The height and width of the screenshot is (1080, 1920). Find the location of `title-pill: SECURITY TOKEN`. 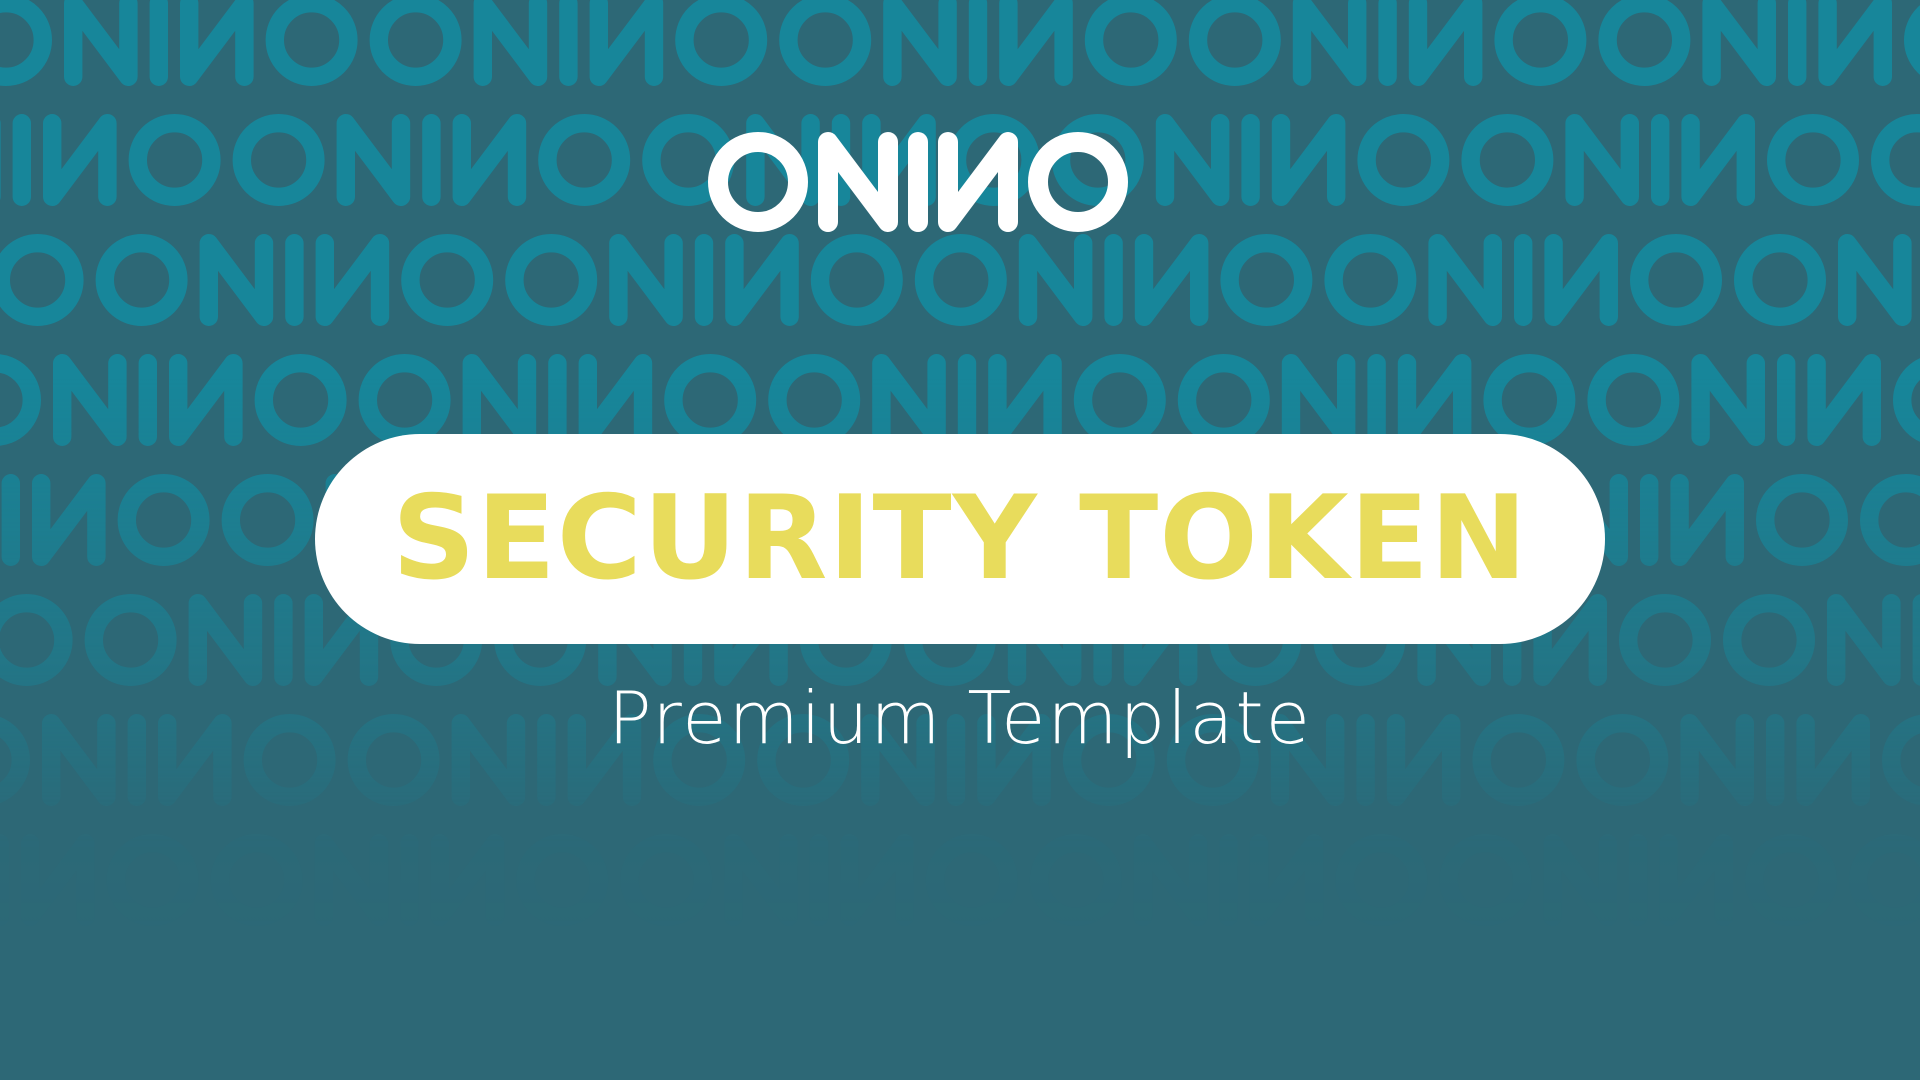

title-pill: SECURITY TOKEN is located at coordinates (960, 539).